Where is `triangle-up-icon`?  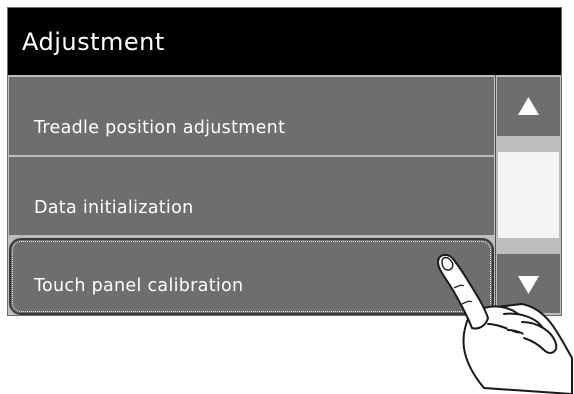
triangle-up-icon is located at coordinates (528, 106).